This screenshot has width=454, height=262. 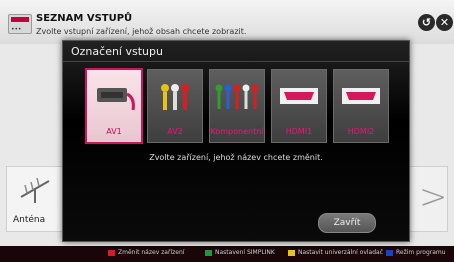 I want to click on tile-hdmi1: HDMI1, so click(x=299, y=106).